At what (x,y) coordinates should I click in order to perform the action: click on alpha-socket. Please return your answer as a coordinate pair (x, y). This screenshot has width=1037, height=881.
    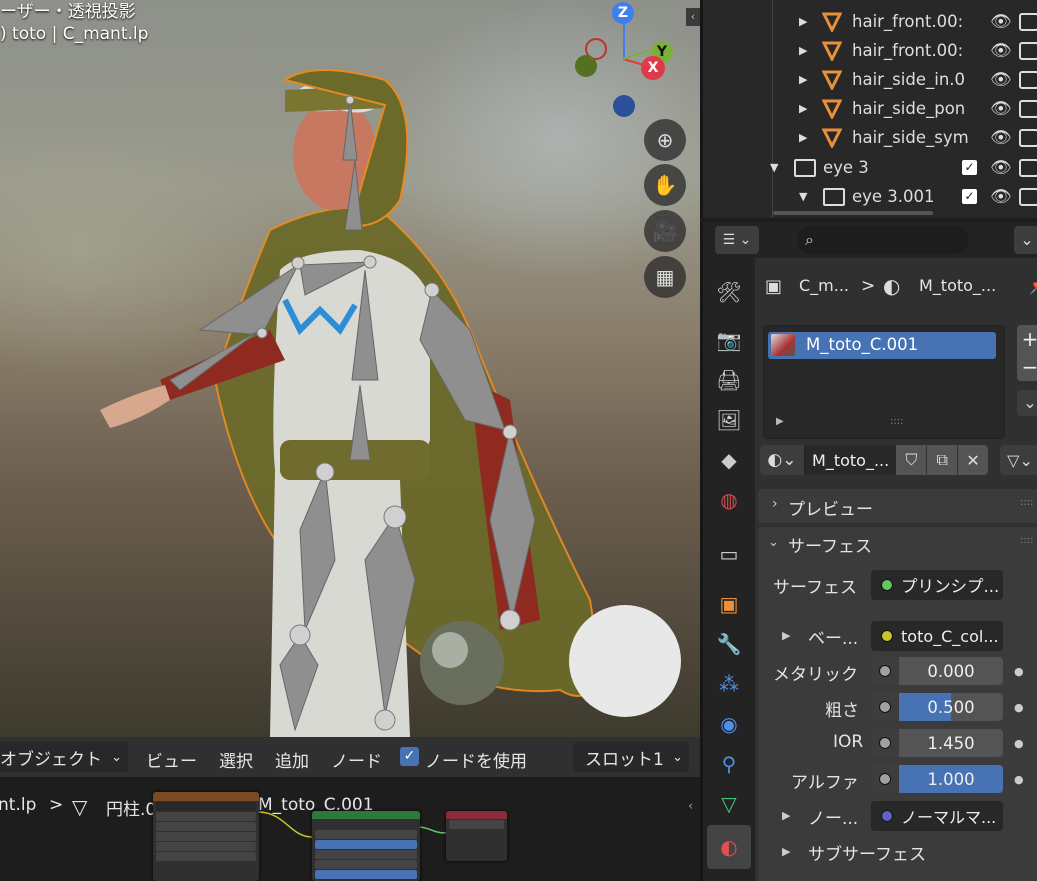
    Looking at the image, I should click on (885, 779).